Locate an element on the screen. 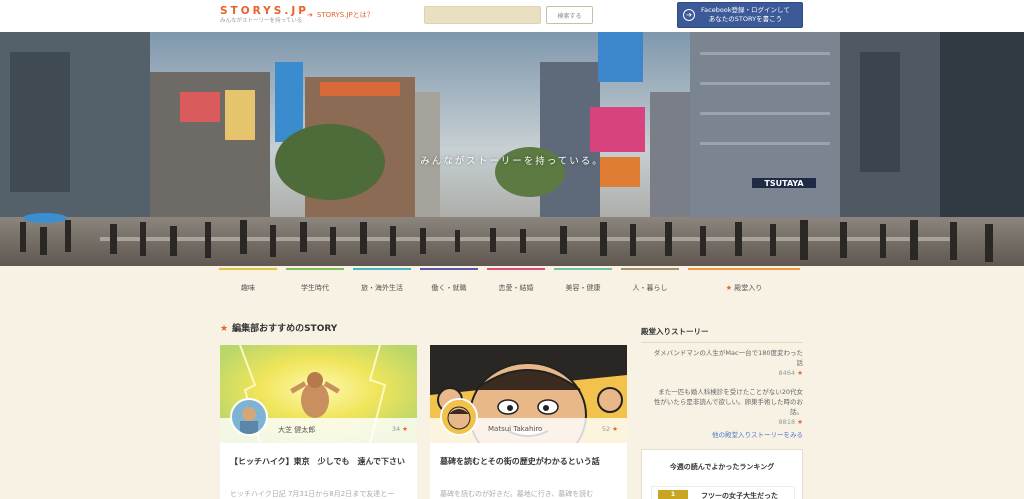 This screenshot has width=1024, height=499. hall-of-fame-count: 8464 ★ is located at coordinates (722, 373).